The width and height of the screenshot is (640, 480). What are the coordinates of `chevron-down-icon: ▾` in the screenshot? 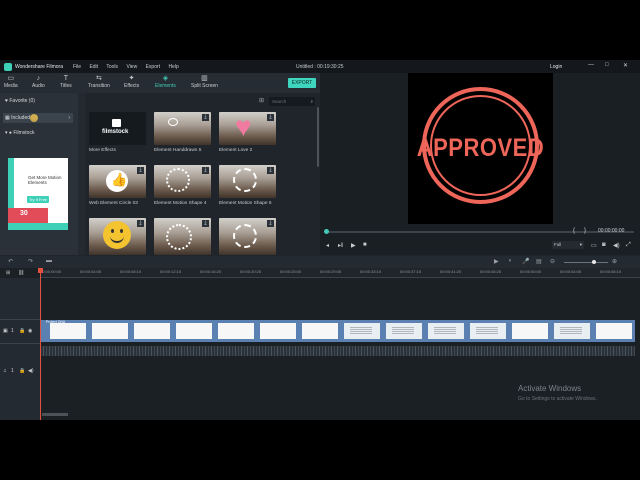 It's located at (6, 133).